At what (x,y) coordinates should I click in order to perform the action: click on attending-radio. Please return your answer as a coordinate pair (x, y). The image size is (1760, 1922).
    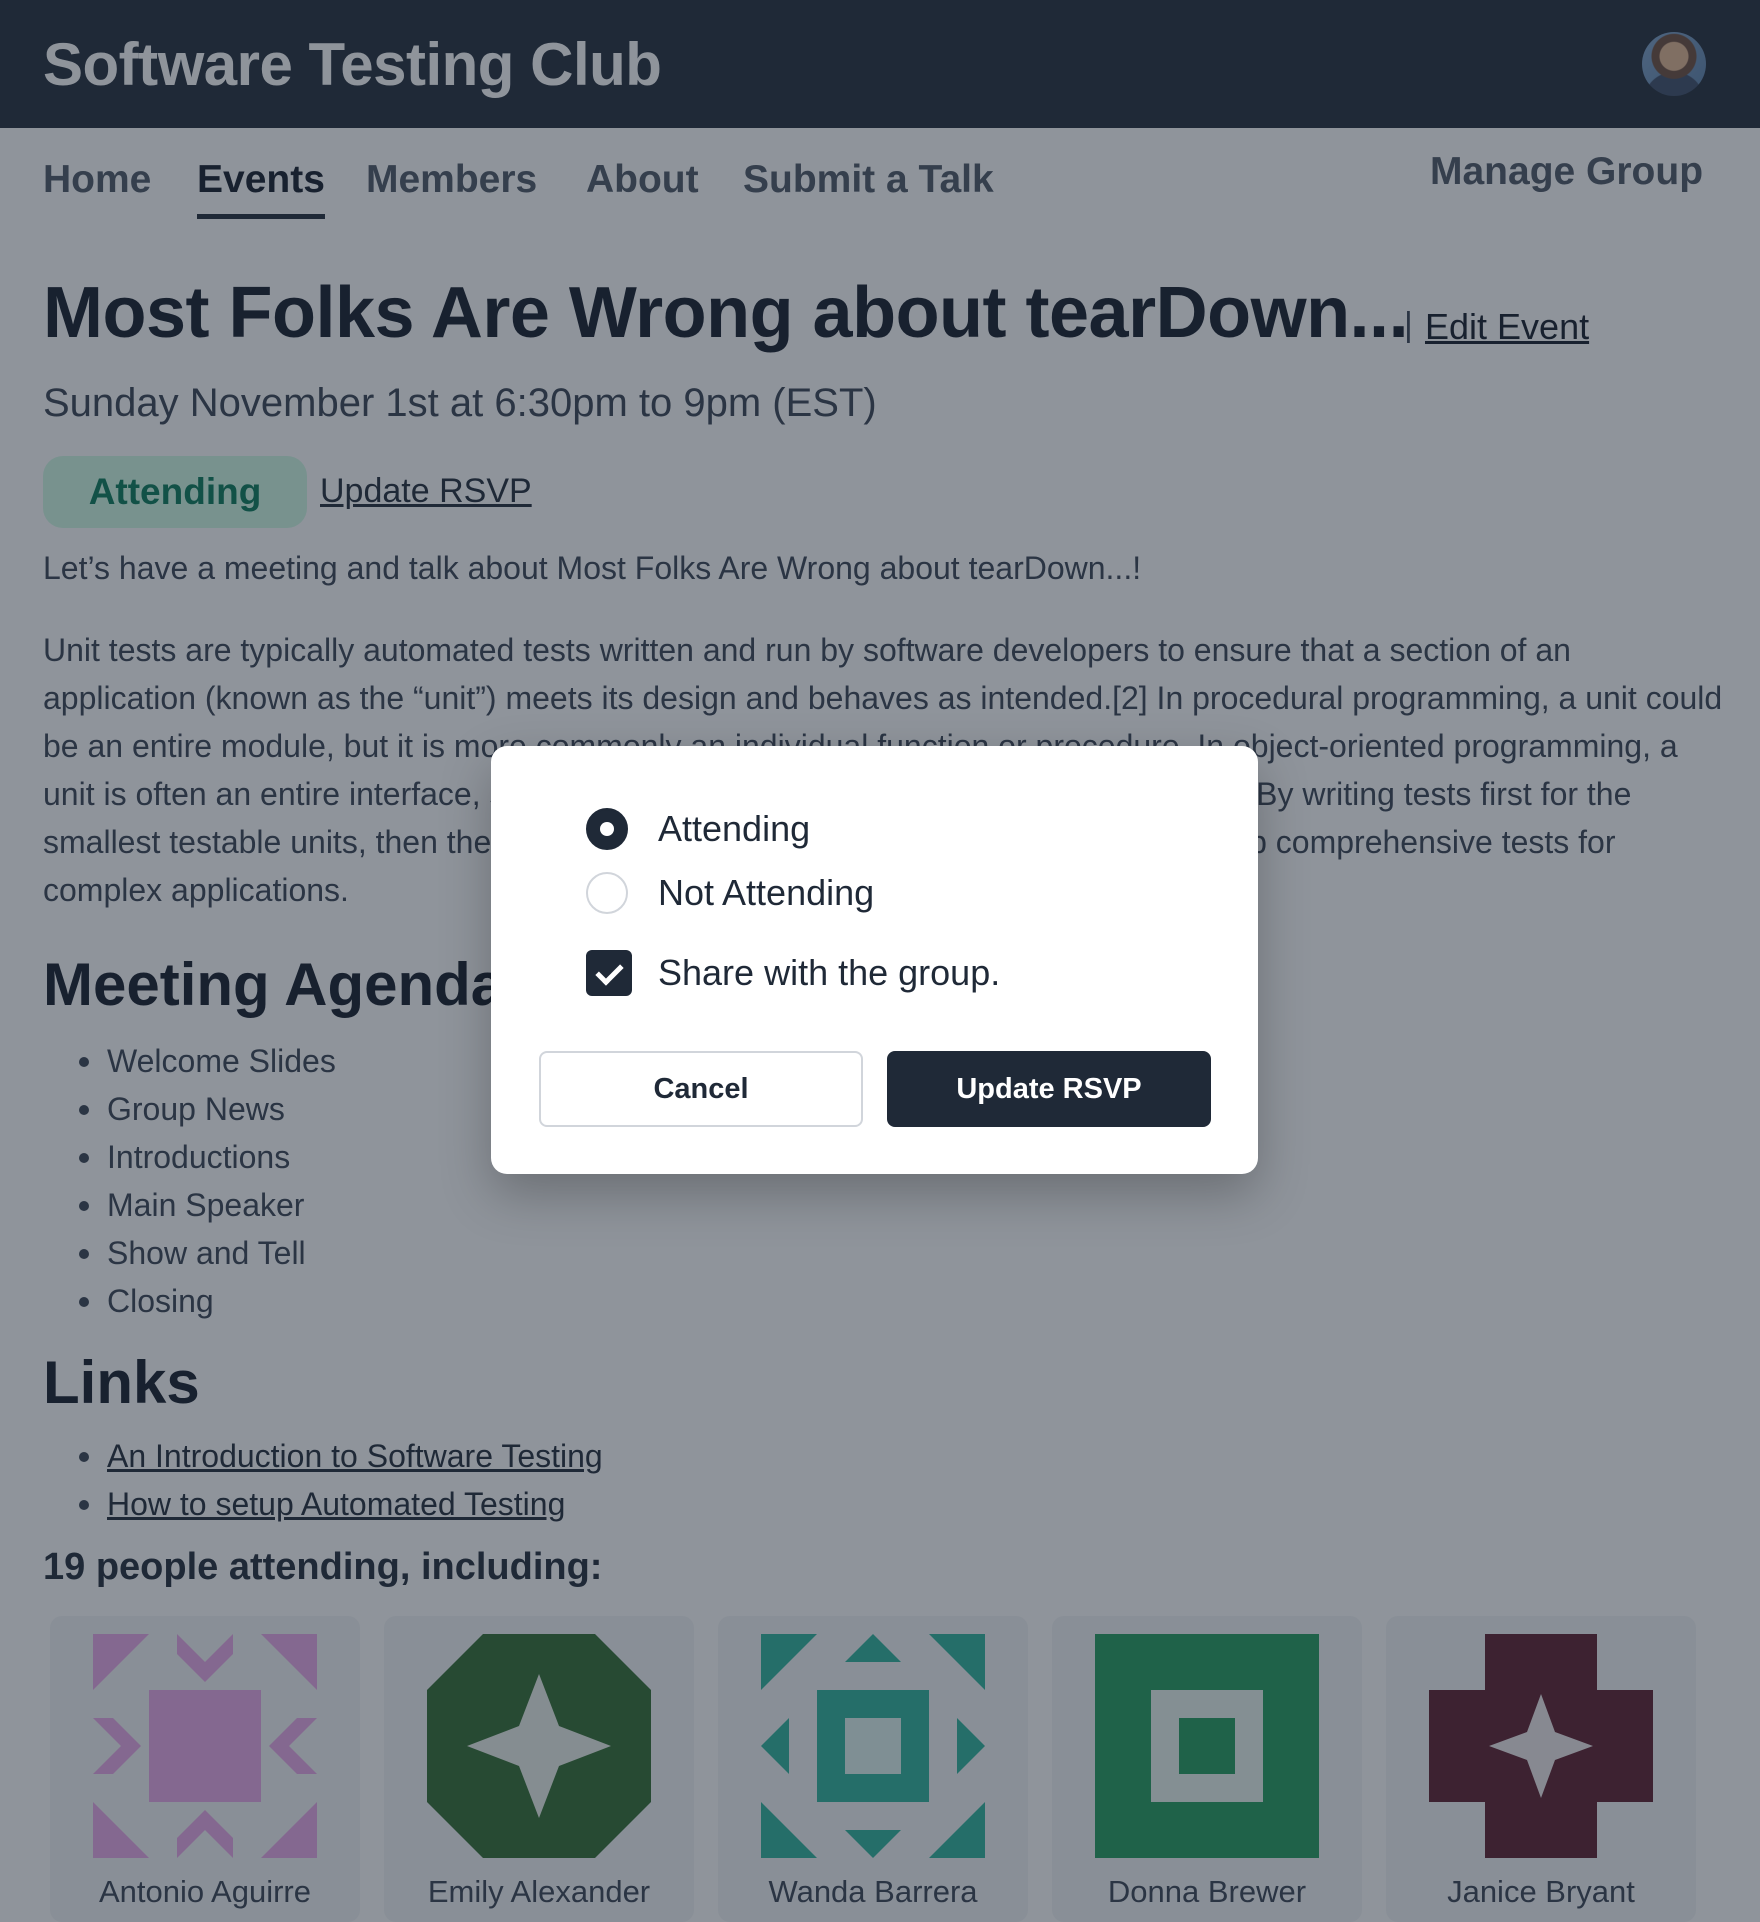
    Looking at the image, I should click on (607, 829).